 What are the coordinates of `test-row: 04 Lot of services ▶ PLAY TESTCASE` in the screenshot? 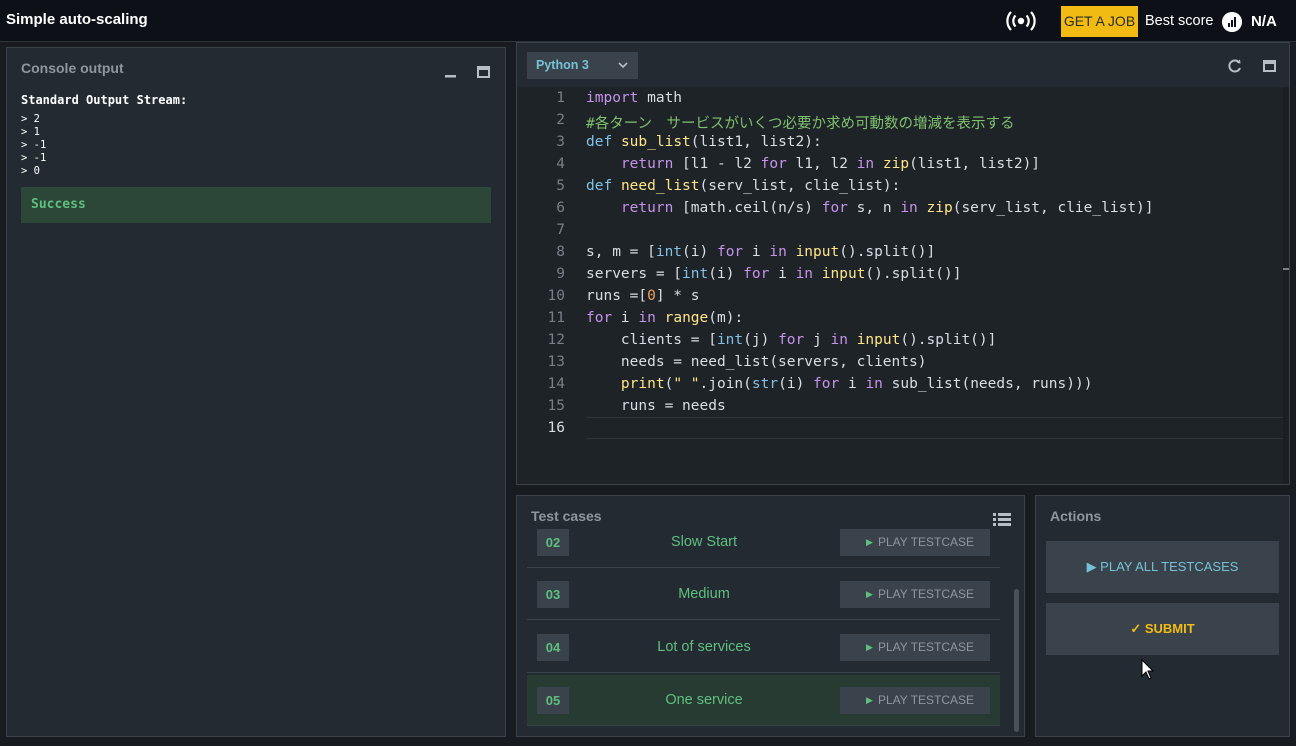 It's located at (763, 647).